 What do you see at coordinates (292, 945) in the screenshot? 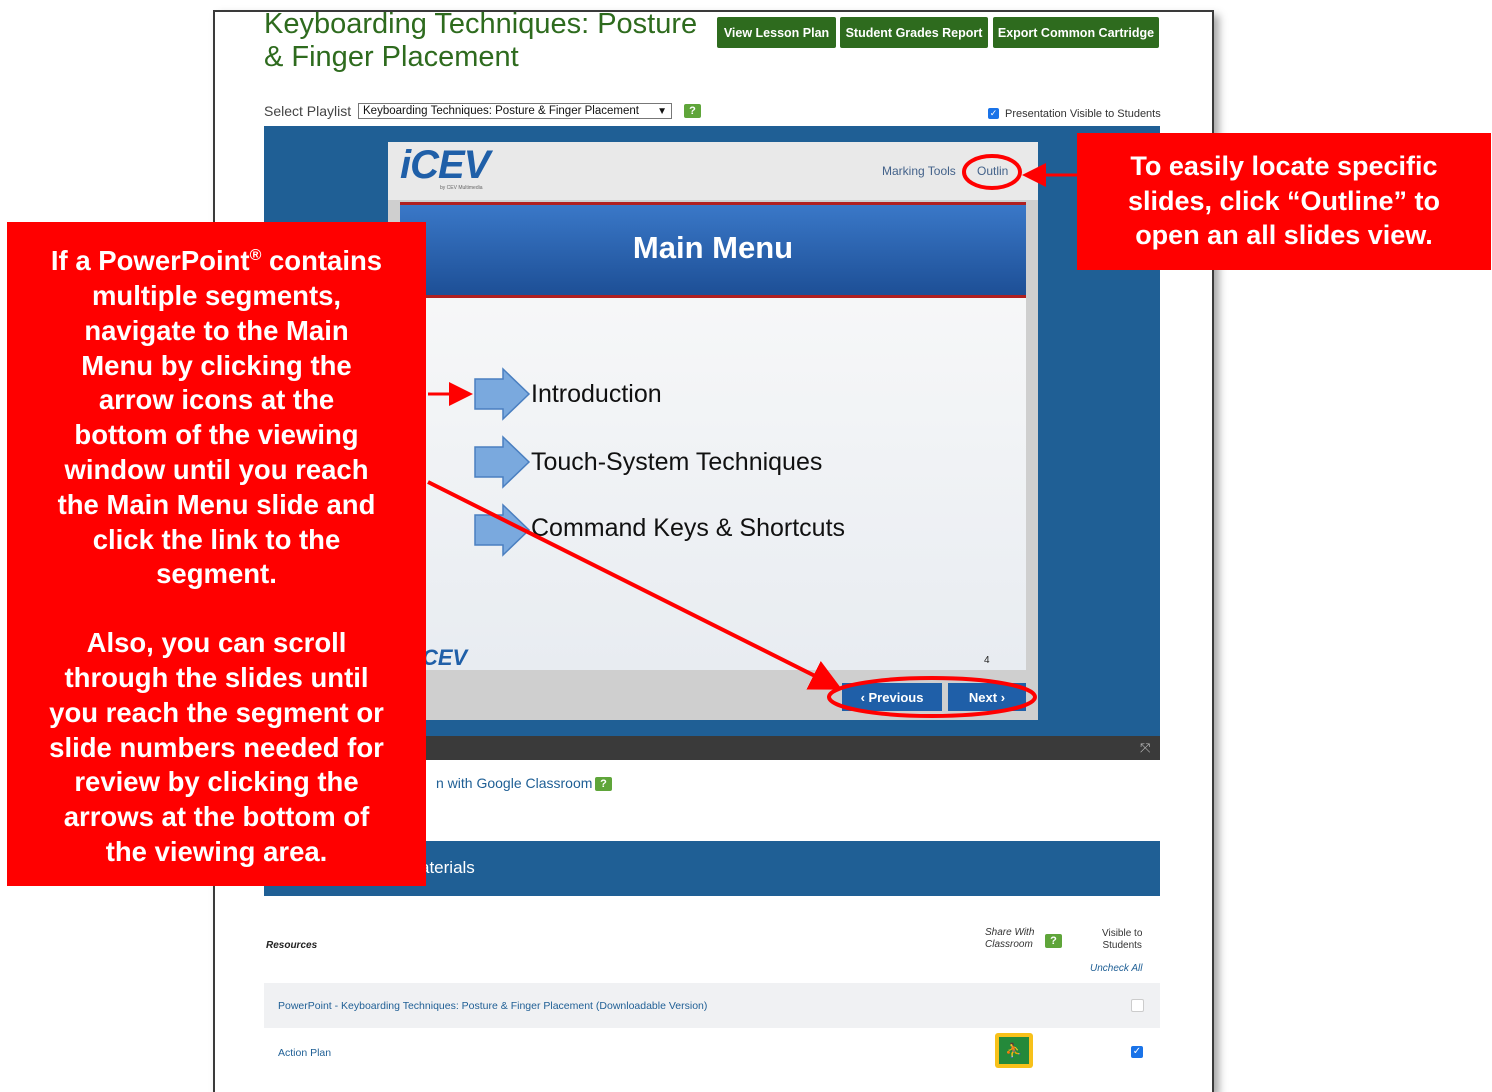
I see `resources-label: Resources` at bounding box center [292, 945].